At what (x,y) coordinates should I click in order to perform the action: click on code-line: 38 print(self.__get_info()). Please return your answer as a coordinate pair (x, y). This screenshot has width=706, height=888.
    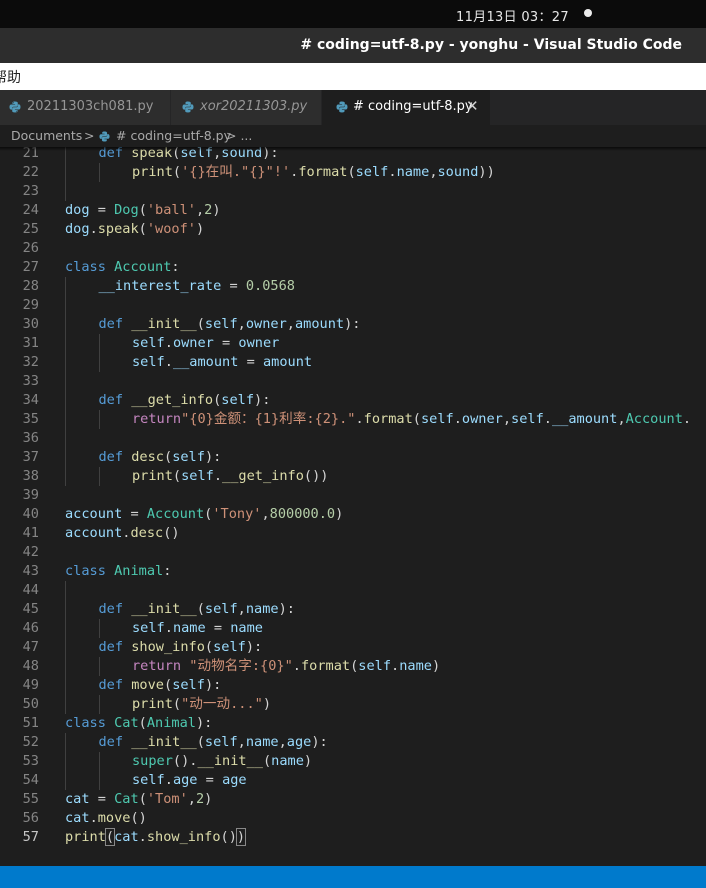
    Looking at the image, I should click on (353, 476).